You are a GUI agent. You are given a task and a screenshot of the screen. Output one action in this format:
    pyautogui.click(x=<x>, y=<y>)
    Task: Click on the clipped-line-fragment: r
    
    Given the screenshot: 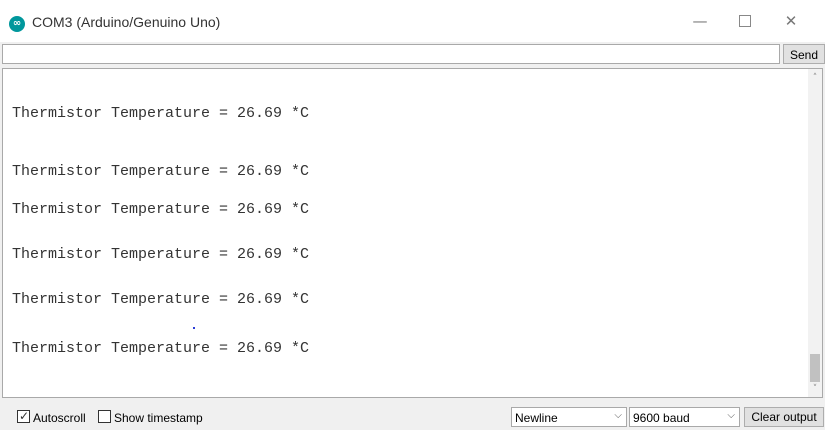 What is the action you would take?
    pyautogui.click(x=13, y=71)
    